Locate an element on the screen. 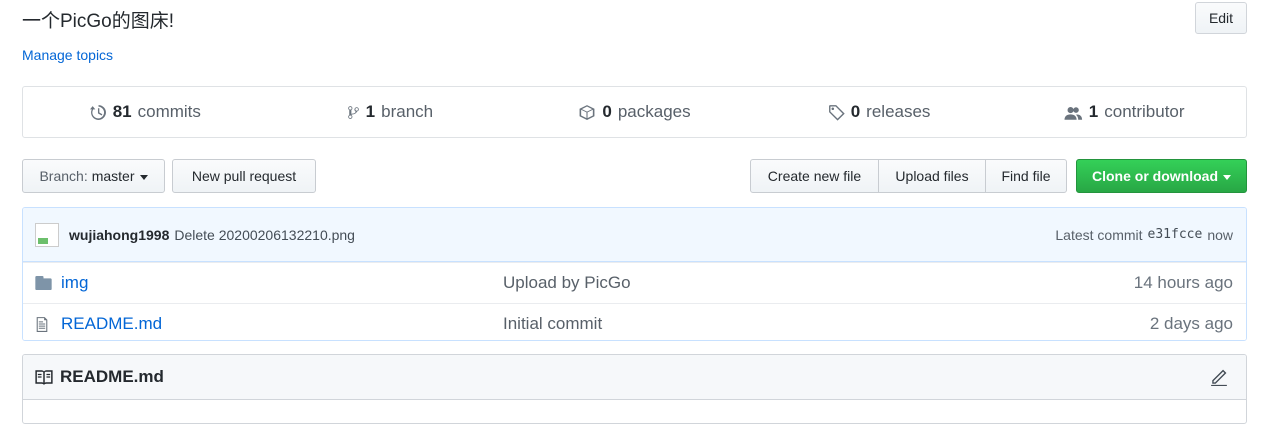 The height and width of the screenshot is (424, 1266). commit-message: Delete 20200206132210.png is located at coordinates (264, 235).